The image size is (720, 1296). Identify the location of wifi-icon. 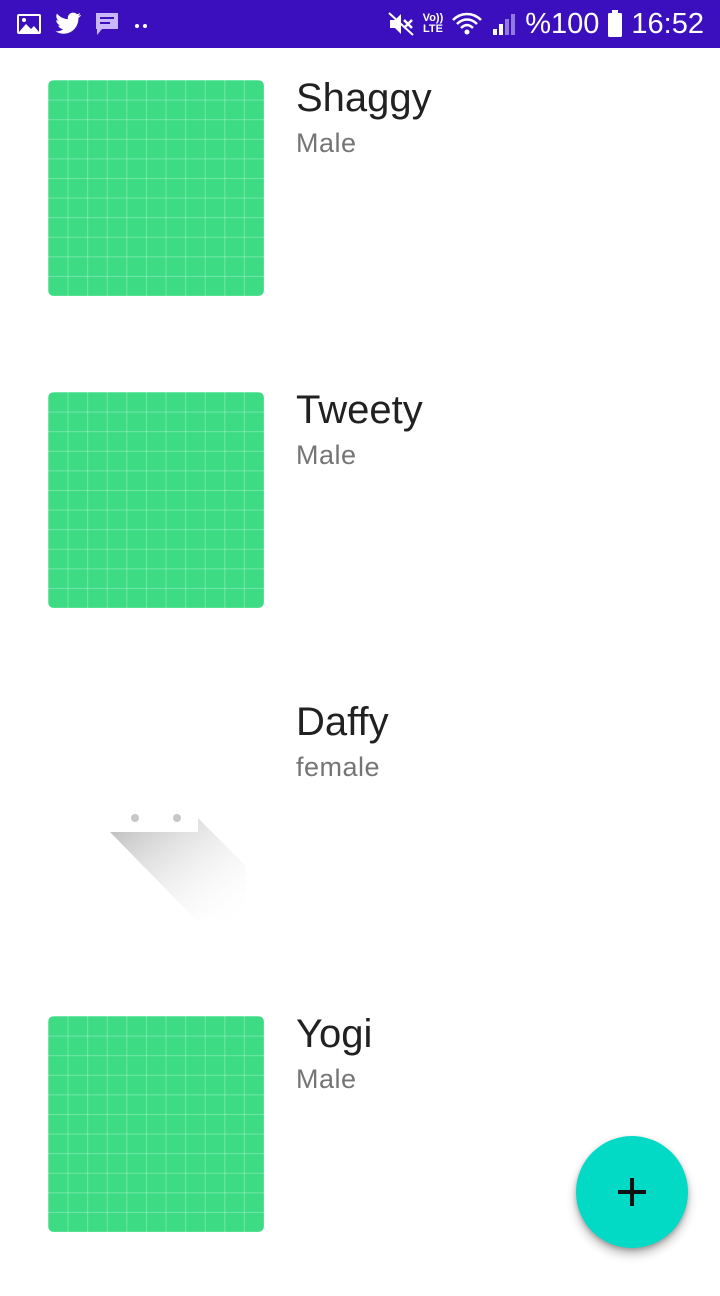
(467, 24).